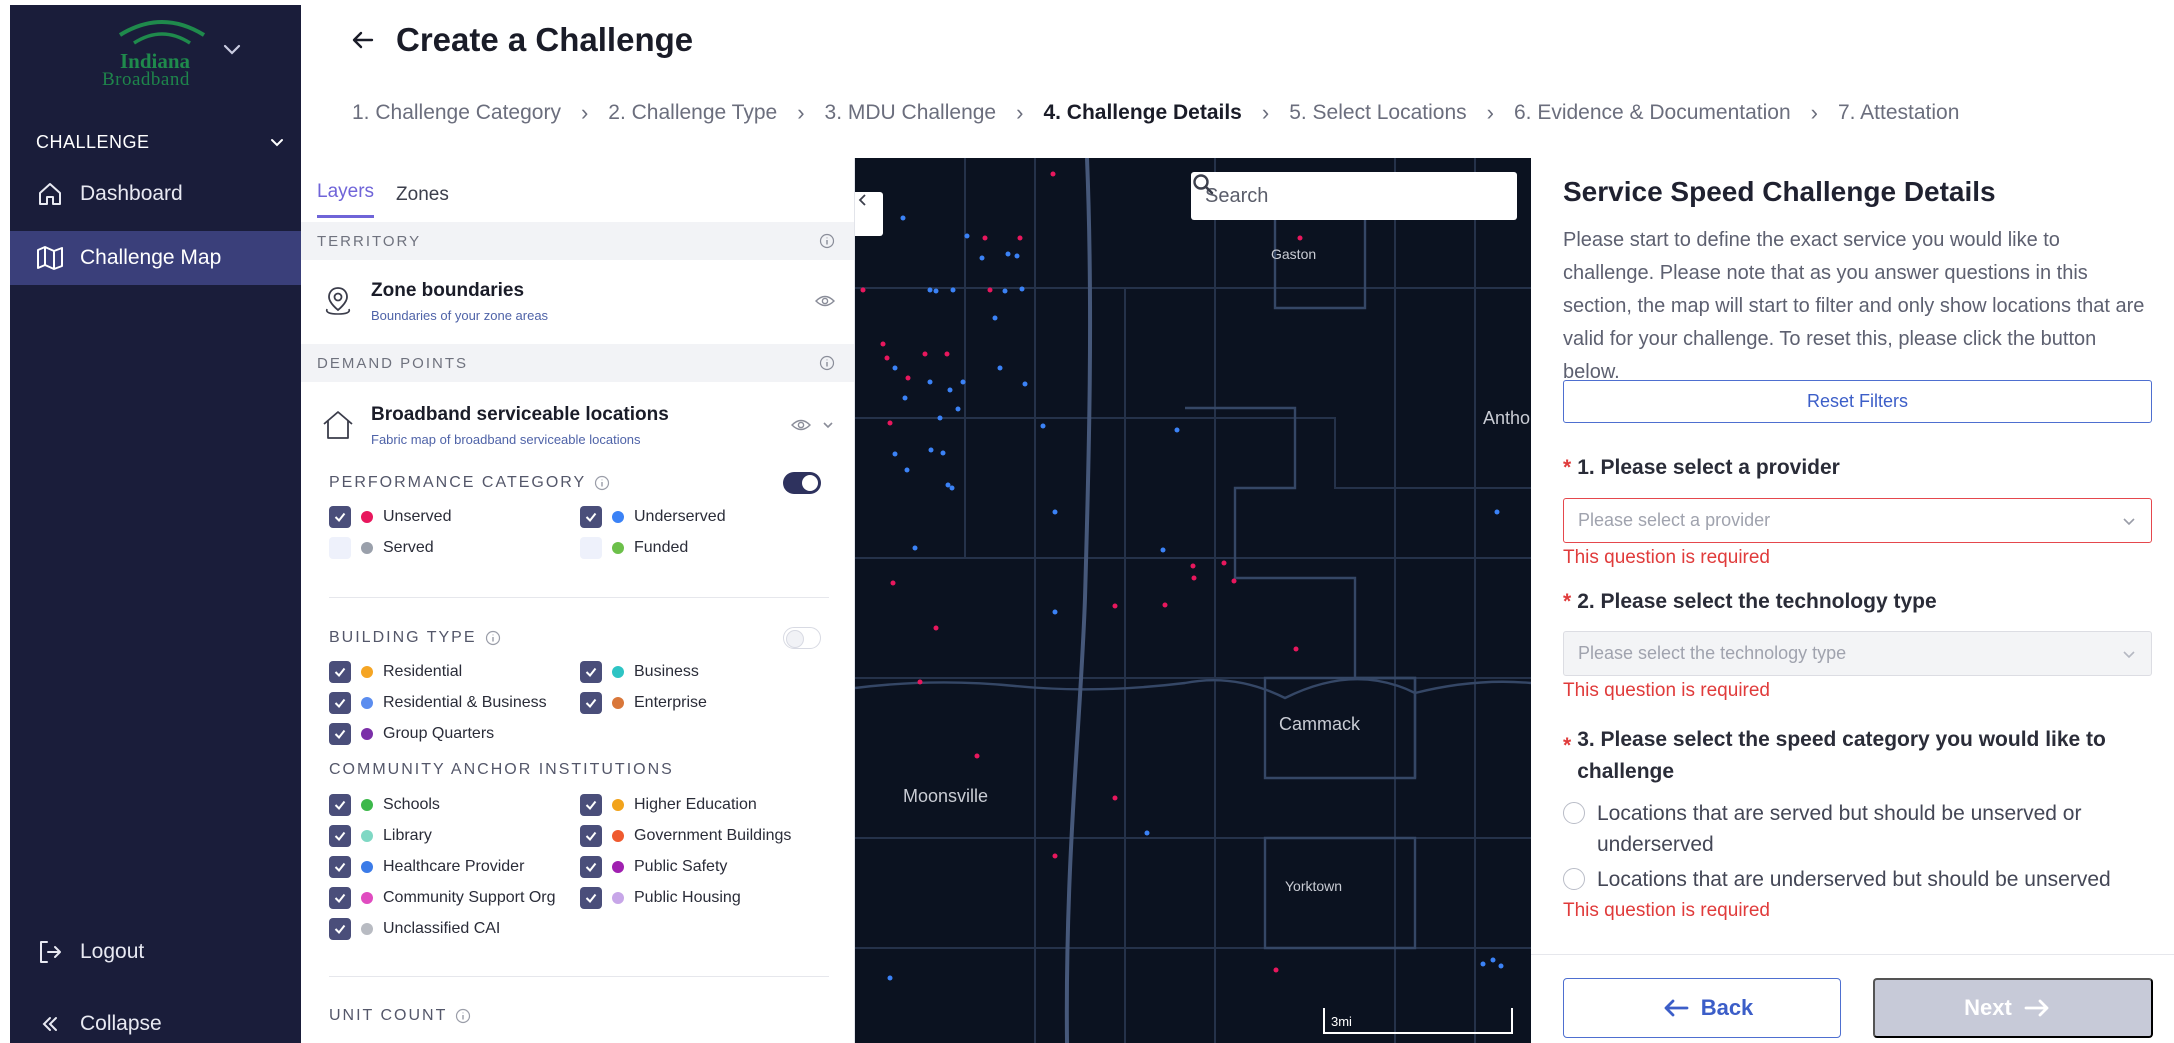 Image resolution: width=2174 pixels, height=1043 pixels. What do you see at coordinates (442, 898) in the screenshot?
I see `filter-community-support-org: Community Support Org` at bounding box center [442, 898].